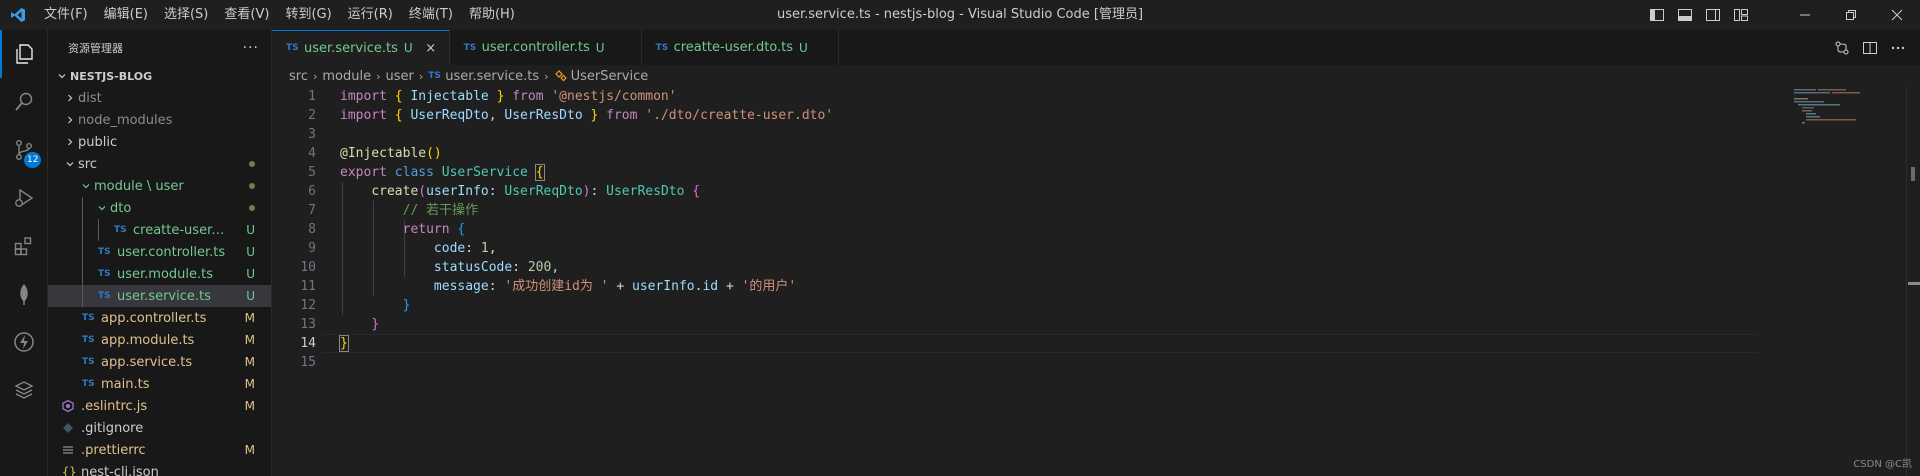 Image resolution: width=1920 pixels, height=476 pixels. What do you see at coordinates (535, 47) in the screenshot?
I see `tab-label: user.controller.ts` at bounding box center [535, 47].